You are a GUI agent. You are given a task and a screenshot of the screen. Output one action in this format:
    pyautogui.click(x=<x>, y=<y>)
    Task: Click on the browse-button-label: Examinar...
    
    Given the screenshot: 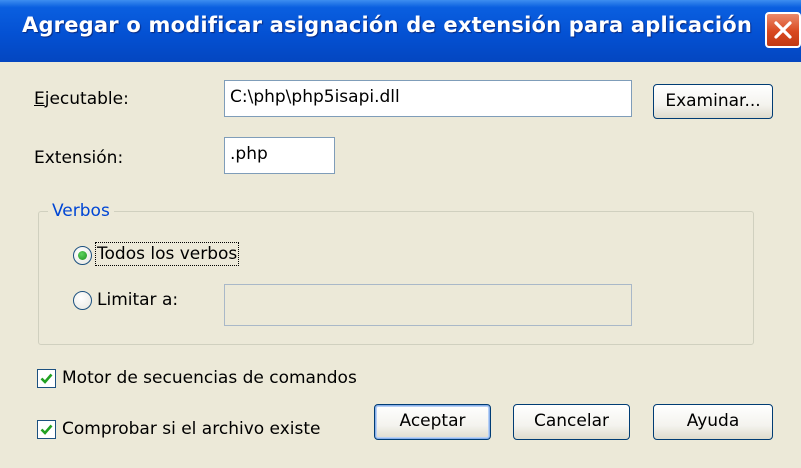 What is the action you would take?
    pyautogui.click(x=713, y=101)
    